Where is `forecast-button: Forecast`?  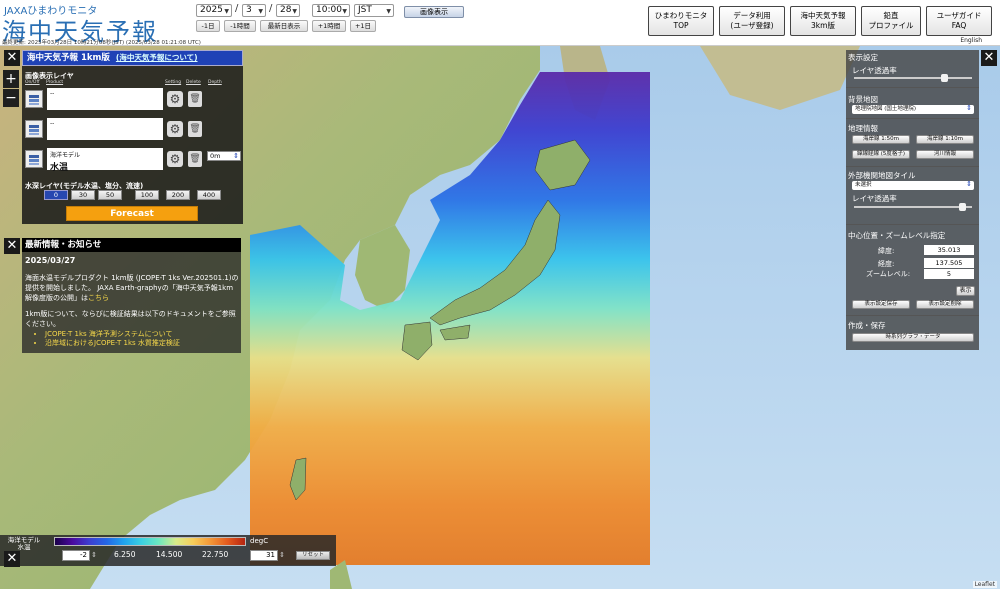 forecast-button: Forecast is located at coordinates (132, 213).